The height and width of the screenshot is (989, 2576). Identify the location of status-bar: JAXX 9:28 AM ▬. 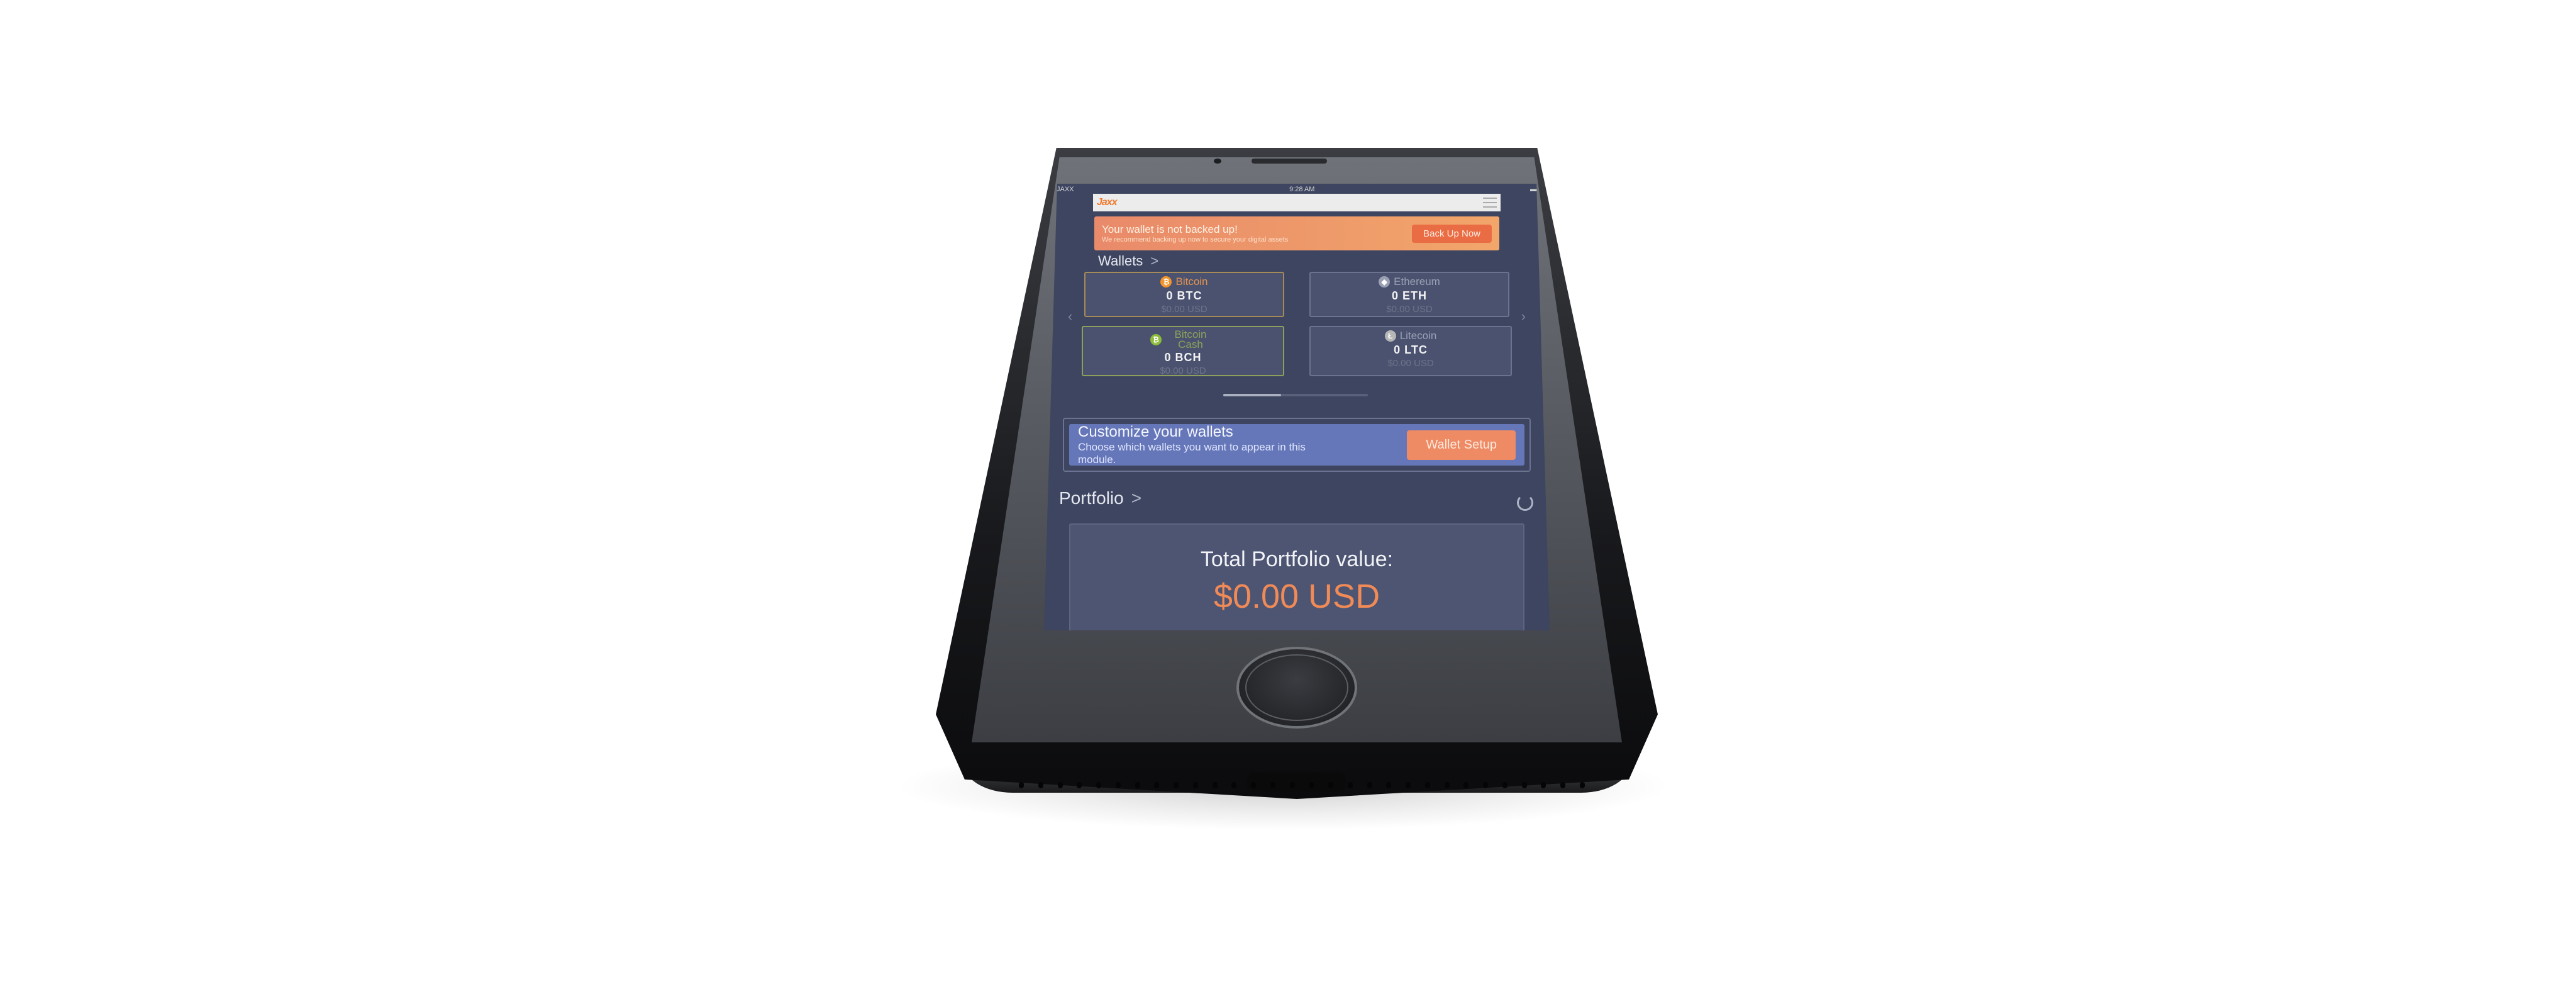
(1297, 189).